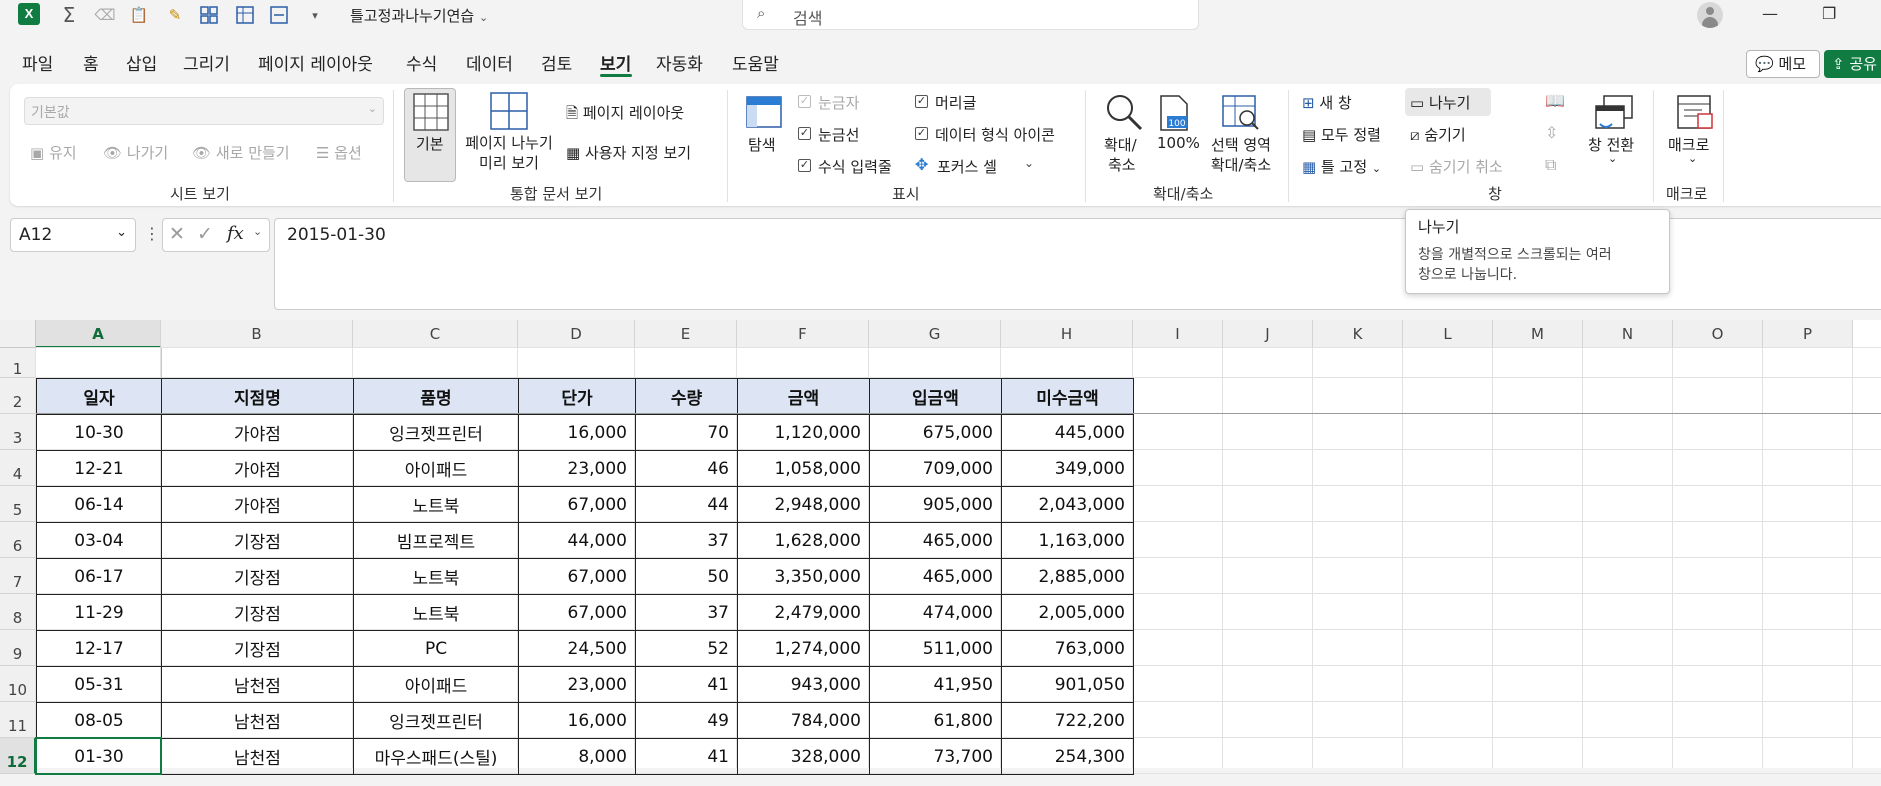 This screenshot has width=1881, height=786. I want to click on column-header-n: N, so click(1628, 334).